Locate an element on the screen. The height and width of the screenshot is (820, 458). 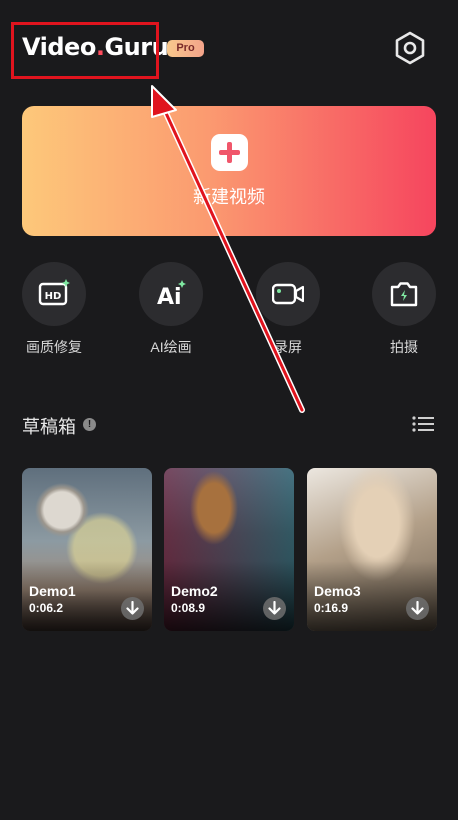
tool-screen-record: 录屏 is located at coordinates (288, 309).